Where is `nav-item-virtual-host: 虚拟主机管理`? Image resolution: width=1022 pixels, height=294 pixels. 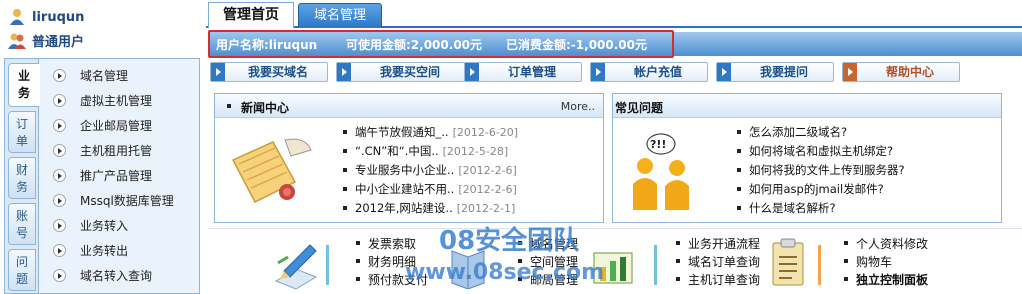 nav-item-virtual-host: 虚拟主机管理 is located at coordinates (118, 100).